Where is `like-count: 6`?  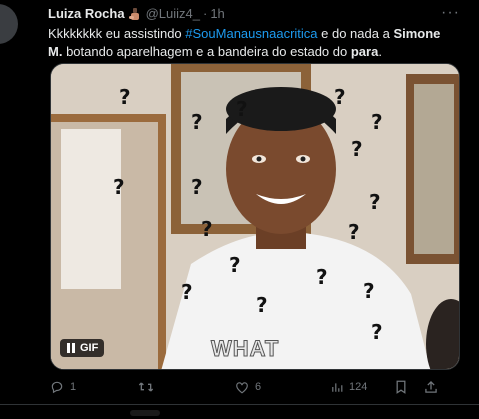 like-count: 6 is located at coordinates (258, 387).